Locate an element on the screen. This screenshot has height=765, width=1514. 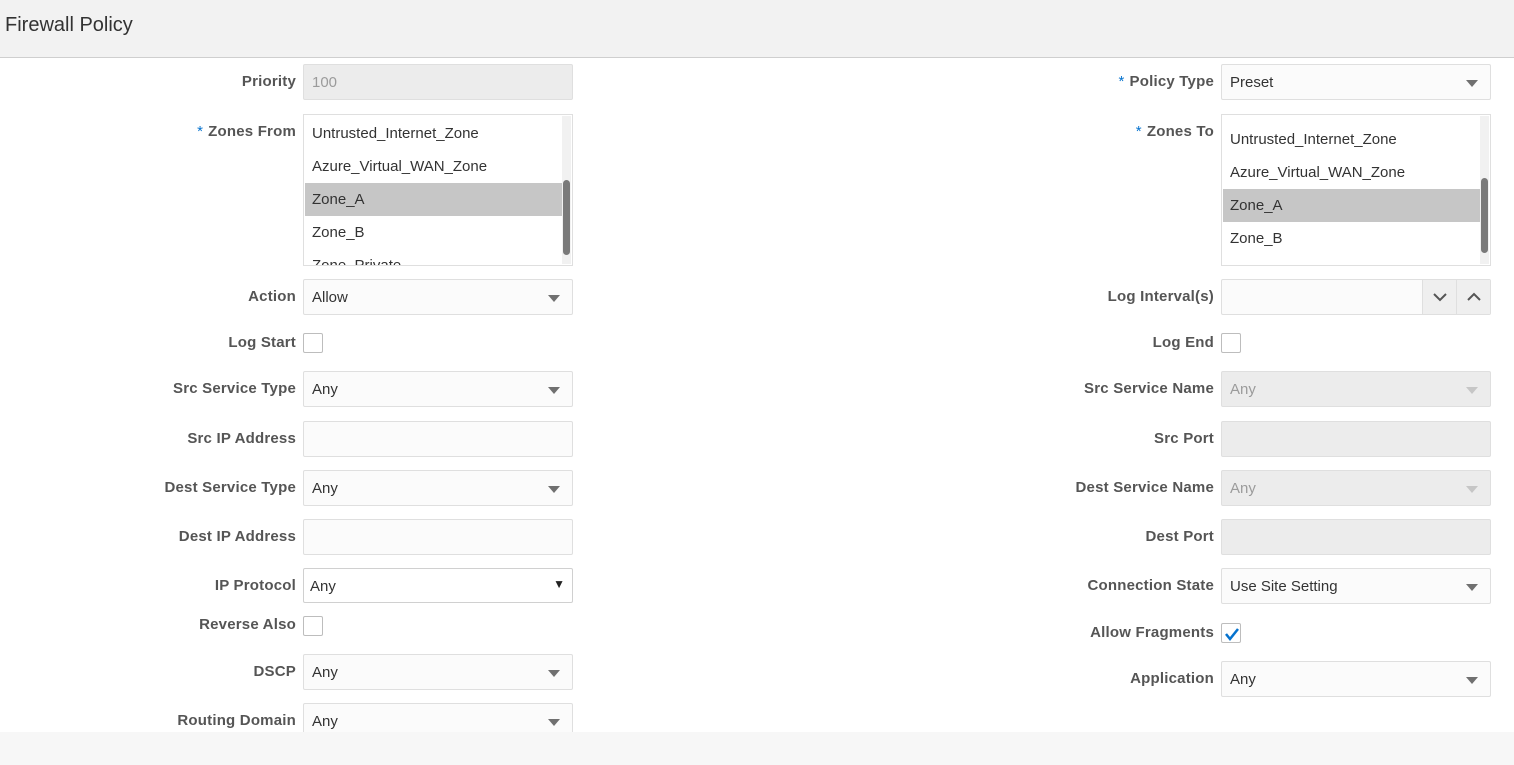
dest-service-type-value: Any is located at coordinates (325, 488).